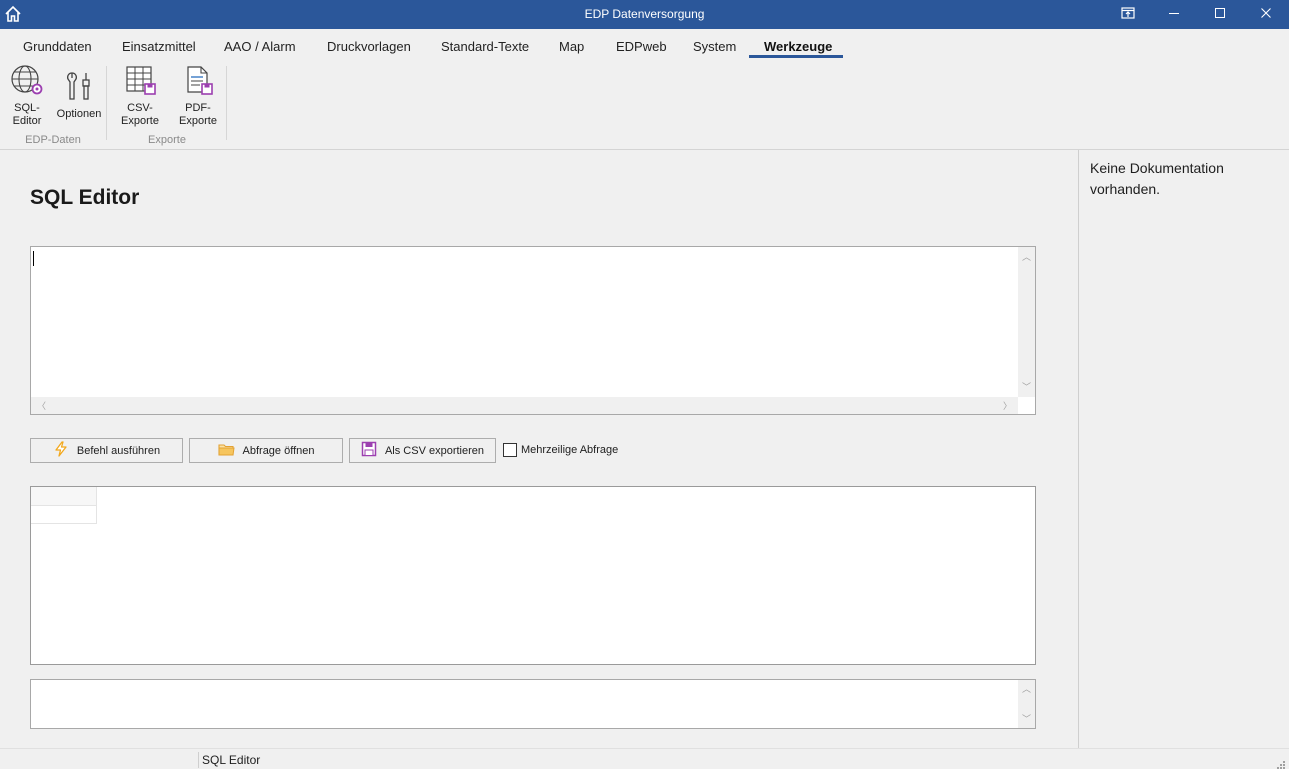 The width and height of the screenshot is (1289, 769). What do you see at coordinates (27, 121) in the screenshot?
I see `sql-editor-label-2: Editor` at bounding box center [27, 121].